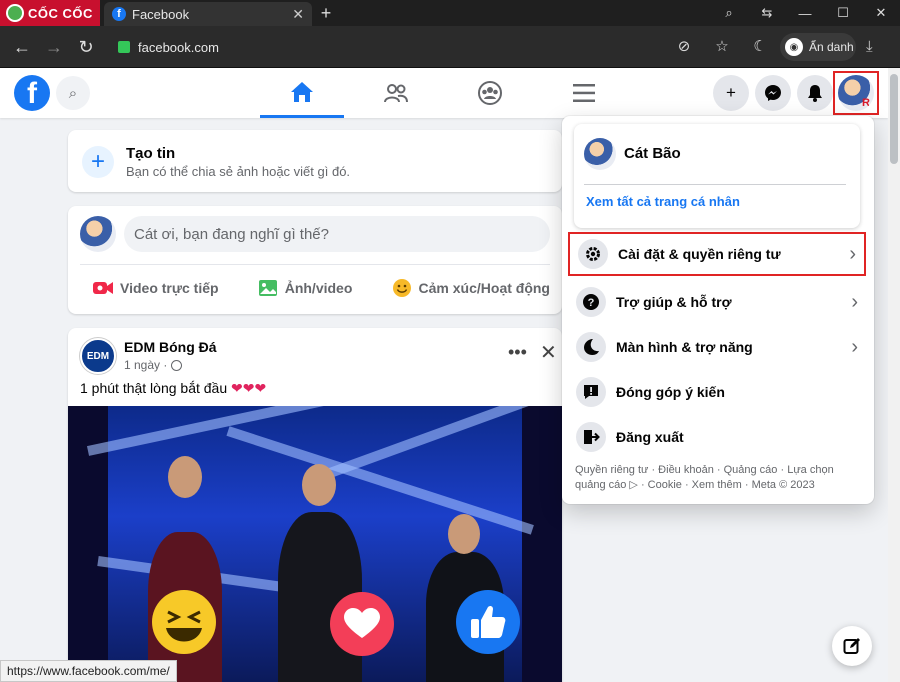  I want to click on post-author-name: EDM Bóng Đá, so click(170, 347).